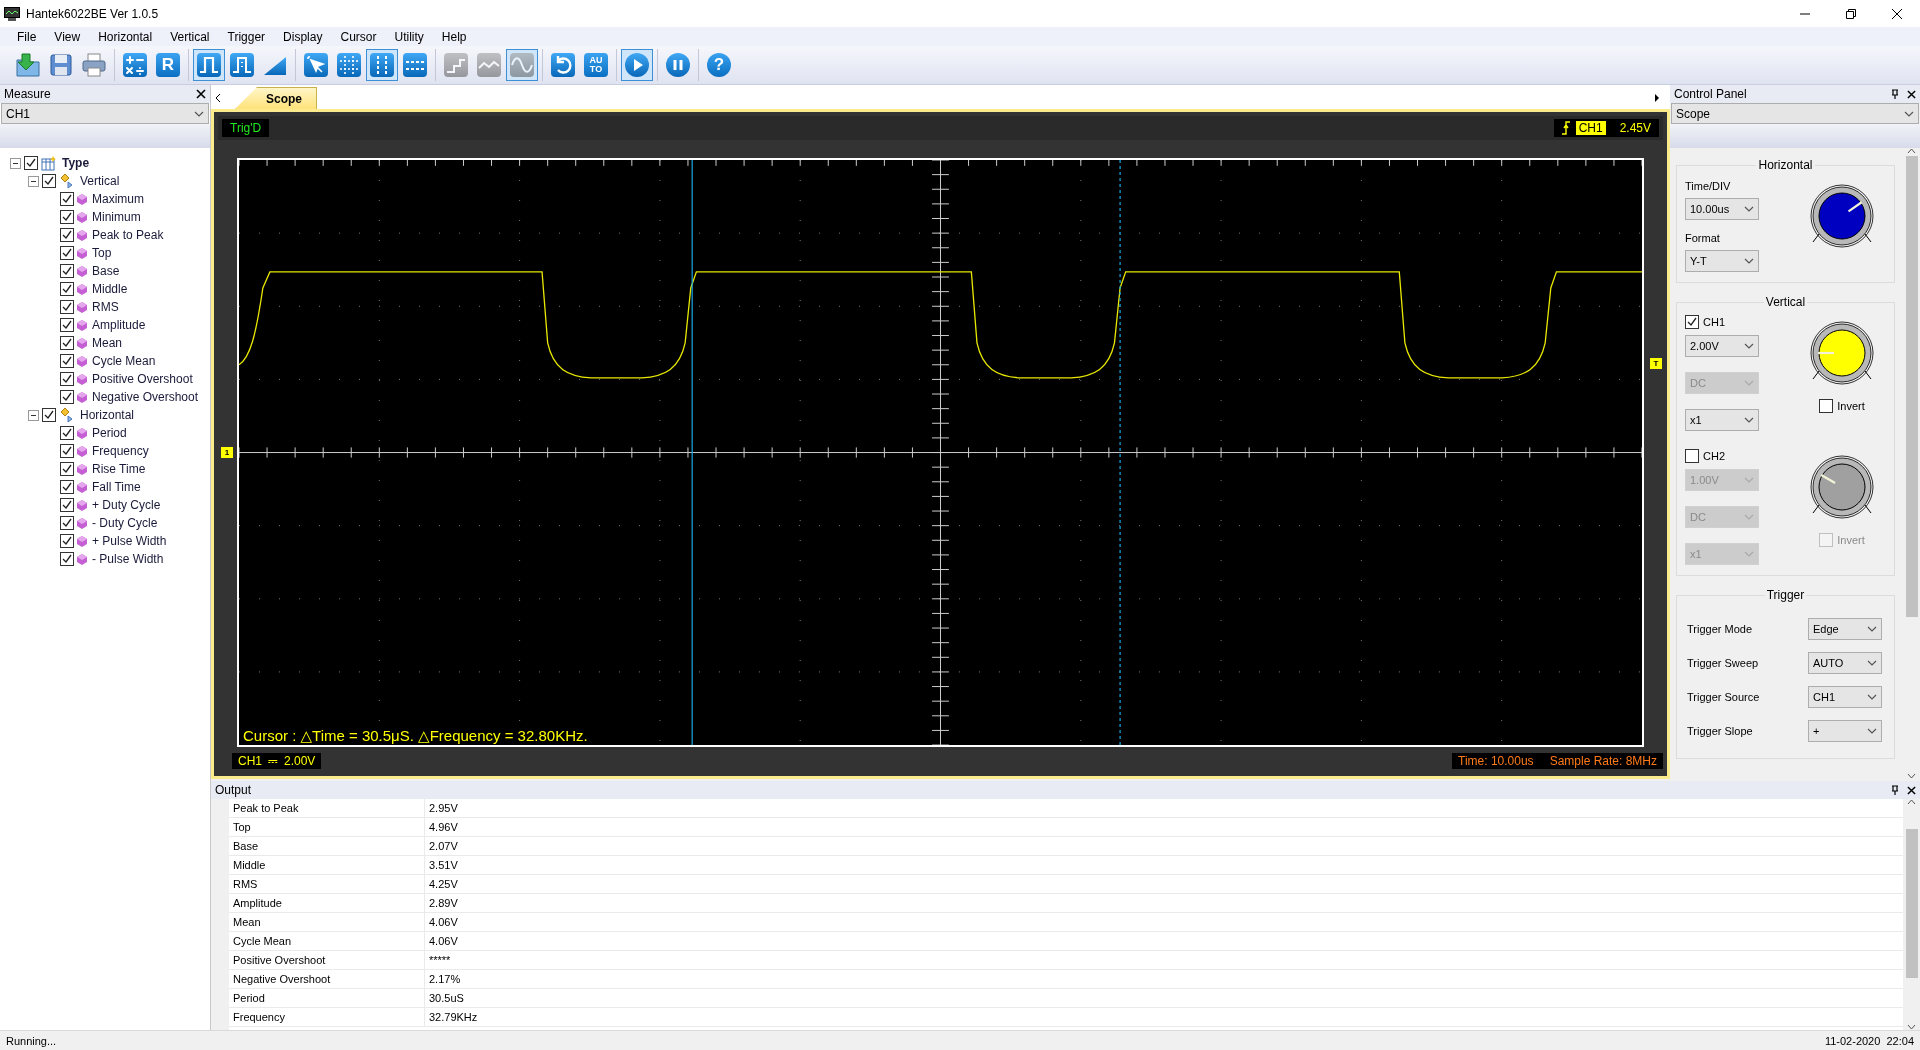 Image resolution: width=1920 pixels, height=1050 pixels. I want to click on tree-item: Rise Time, so click(119, 469).